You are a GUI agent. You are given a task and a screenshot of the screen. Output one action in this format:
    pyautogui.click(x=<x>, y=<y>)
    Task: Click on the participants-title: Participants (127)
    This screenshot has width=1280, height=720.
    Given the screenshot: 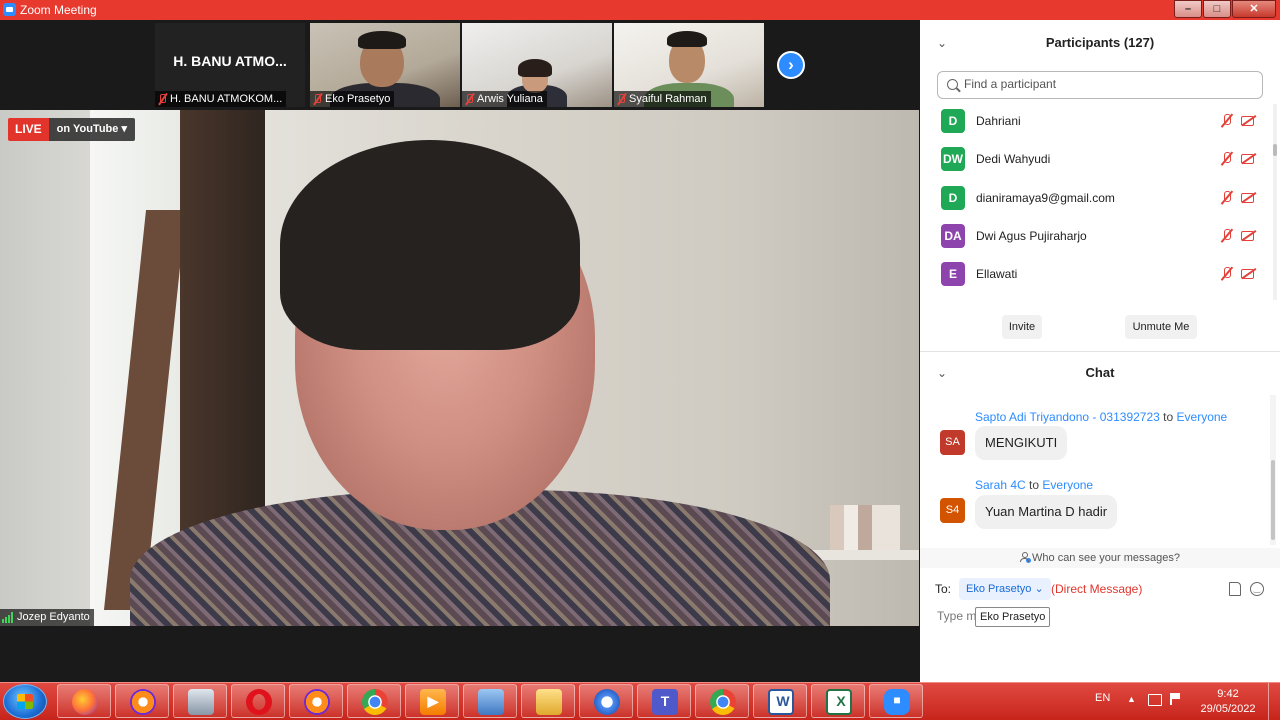 What is the action you would take?
    pyautogui.click(x=1100, y=42)
    